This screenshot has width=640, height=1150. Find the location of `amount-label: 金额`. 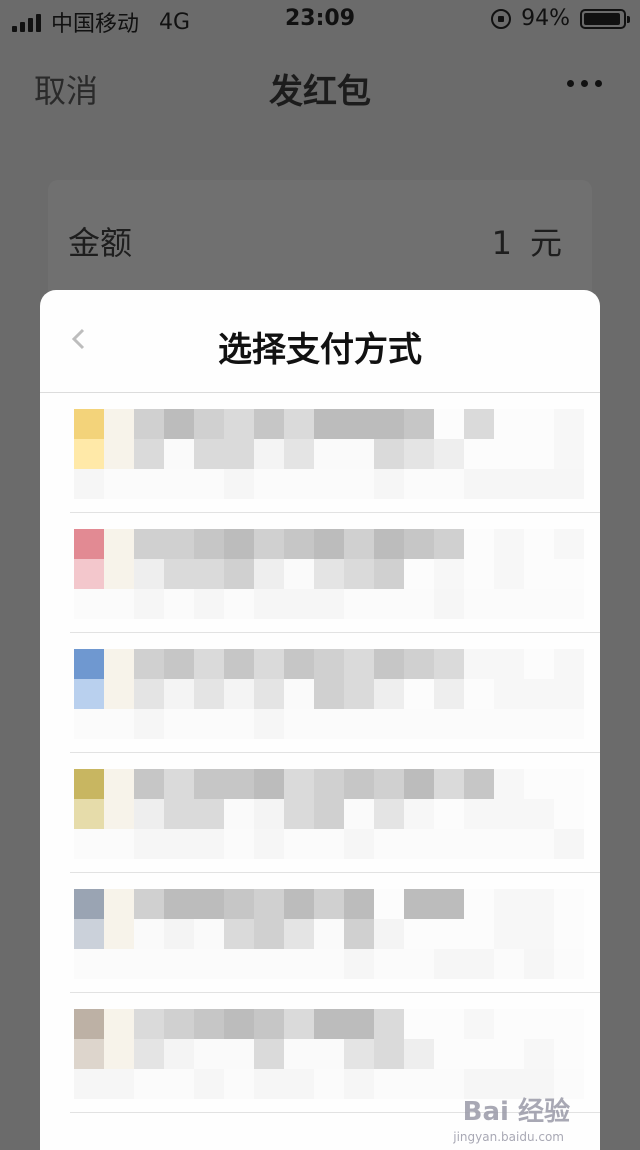

amount-label: 金额 is located at coordinates (100, 243).